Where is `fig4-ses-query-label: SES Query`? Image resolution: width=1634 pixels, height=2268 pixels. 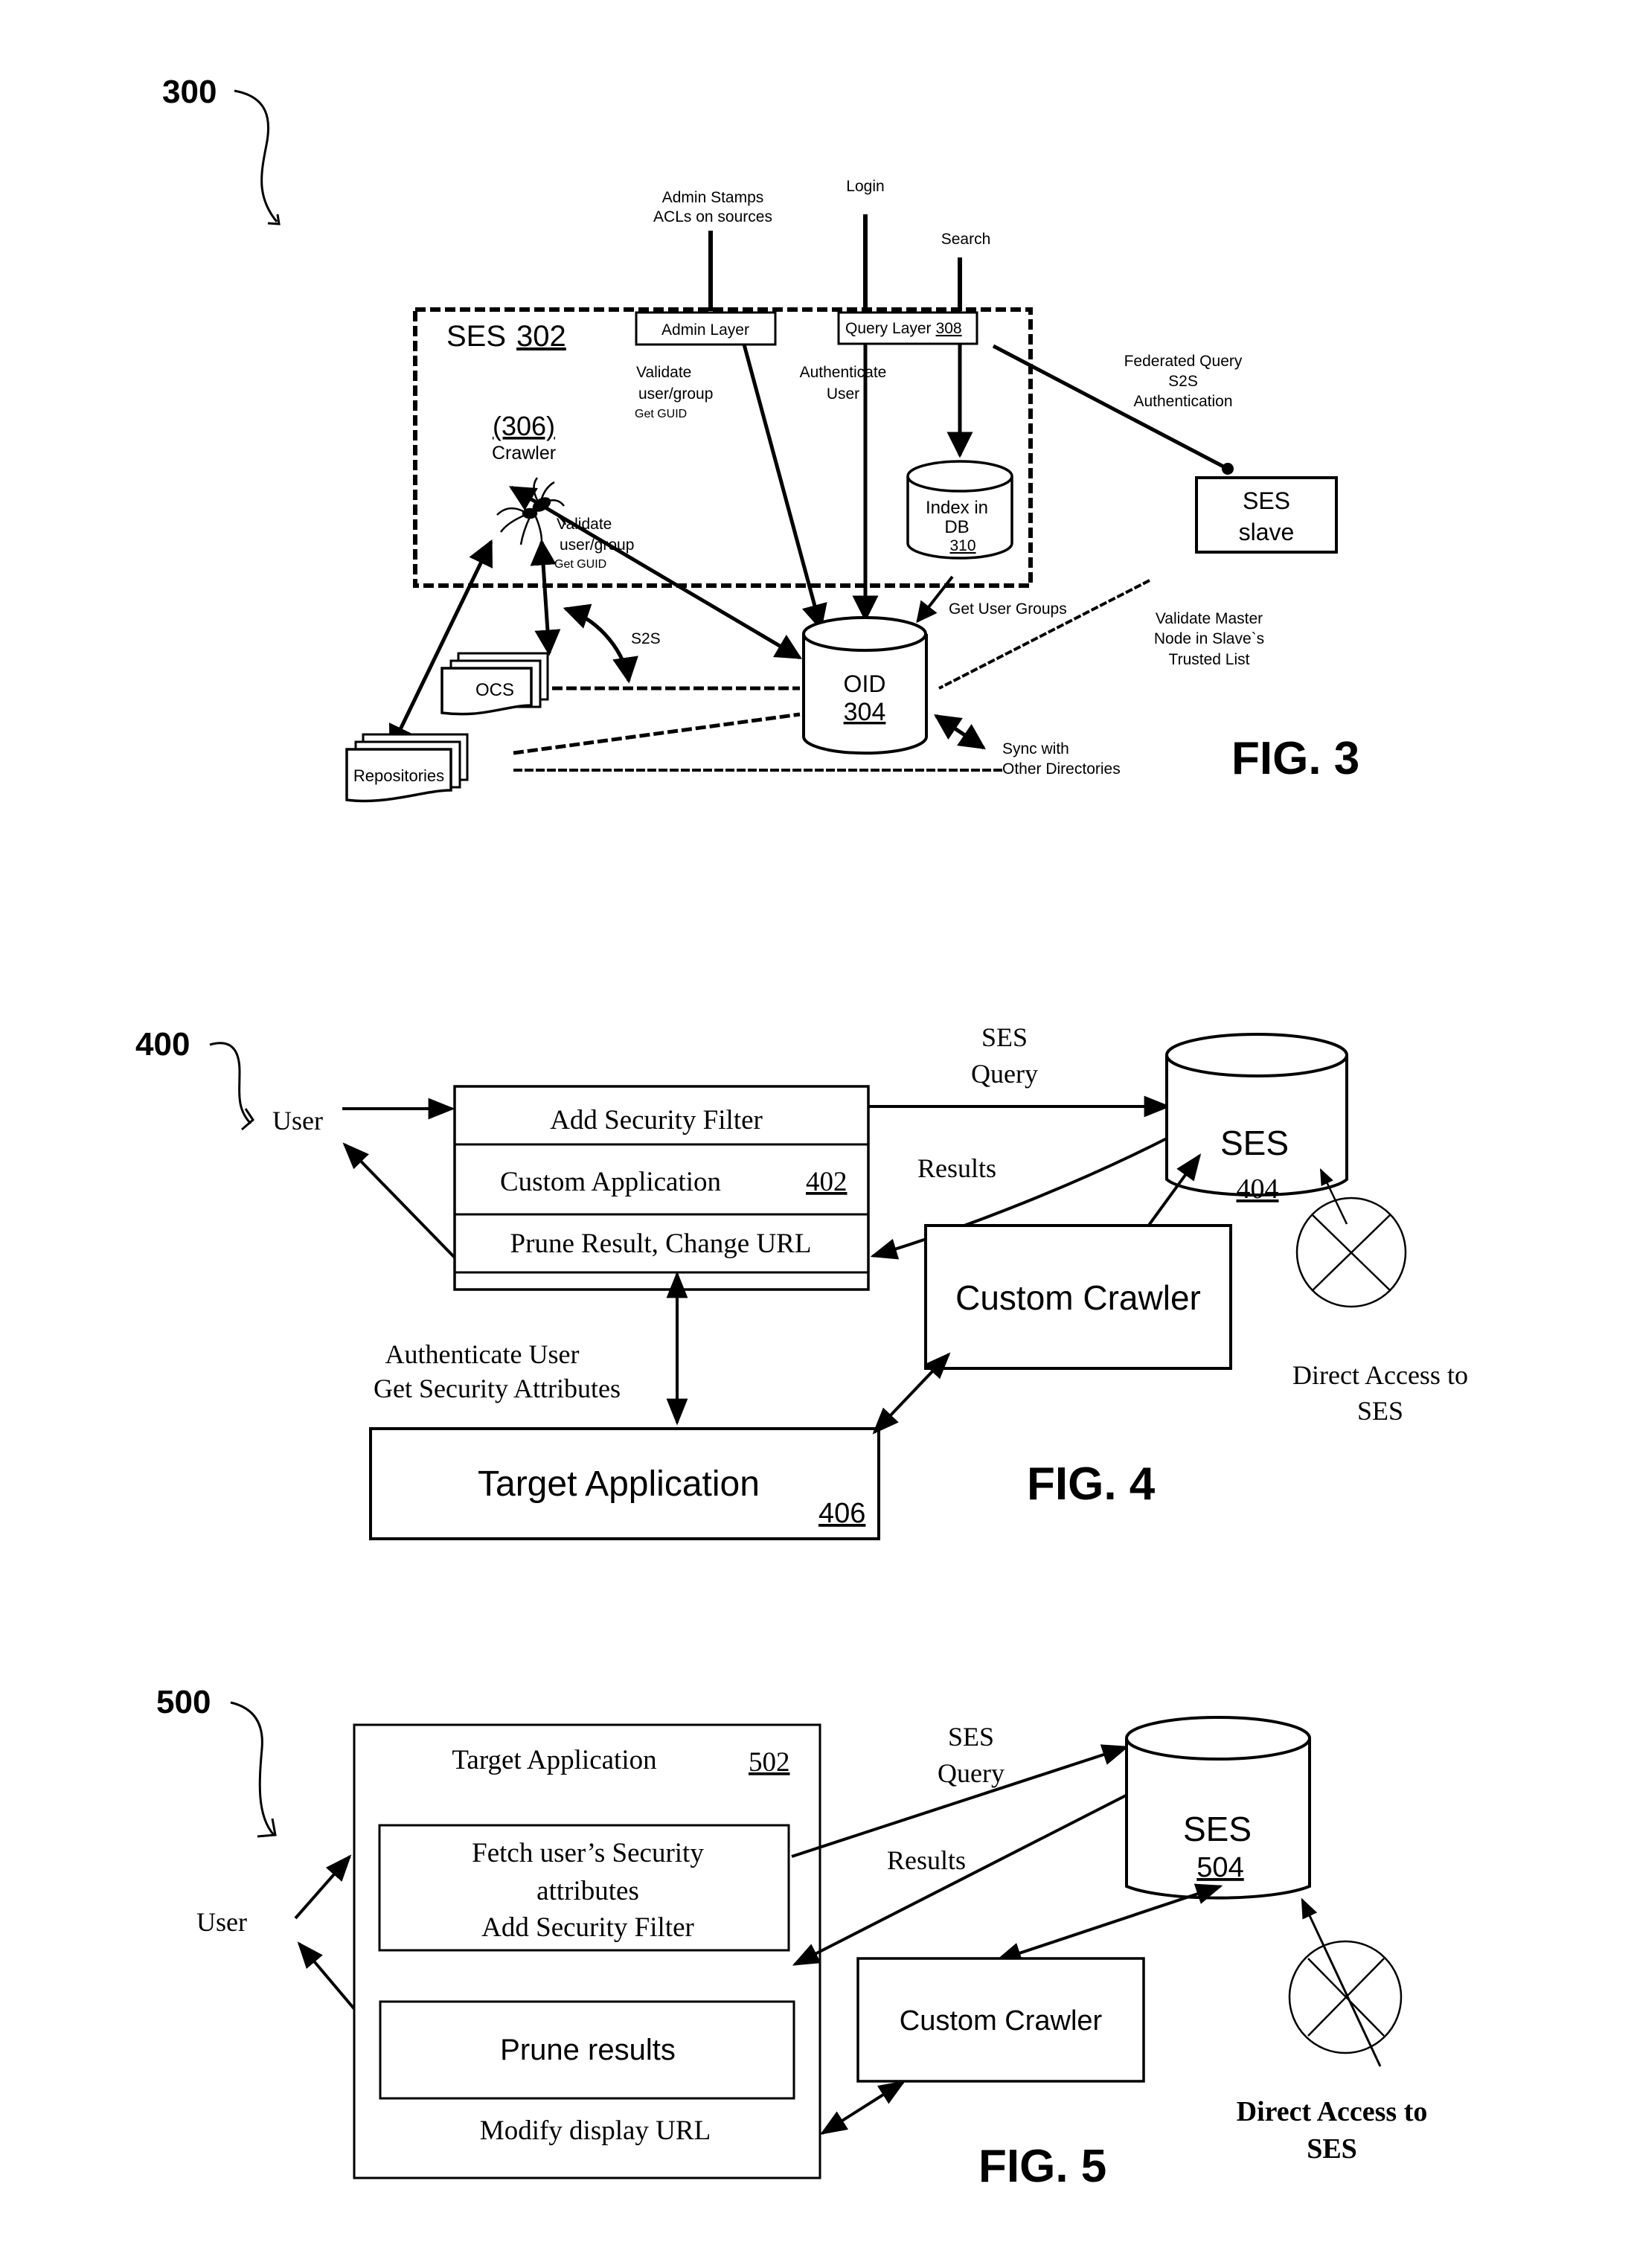 fig4-ses-query-label: SES Query is located at coordinates (1004, 1055).